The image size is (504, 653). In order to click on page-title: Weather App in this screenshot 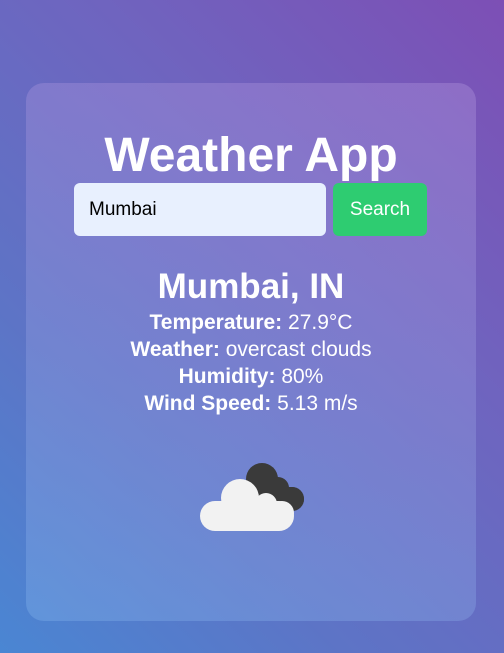, I will do `click(251, 155)`.